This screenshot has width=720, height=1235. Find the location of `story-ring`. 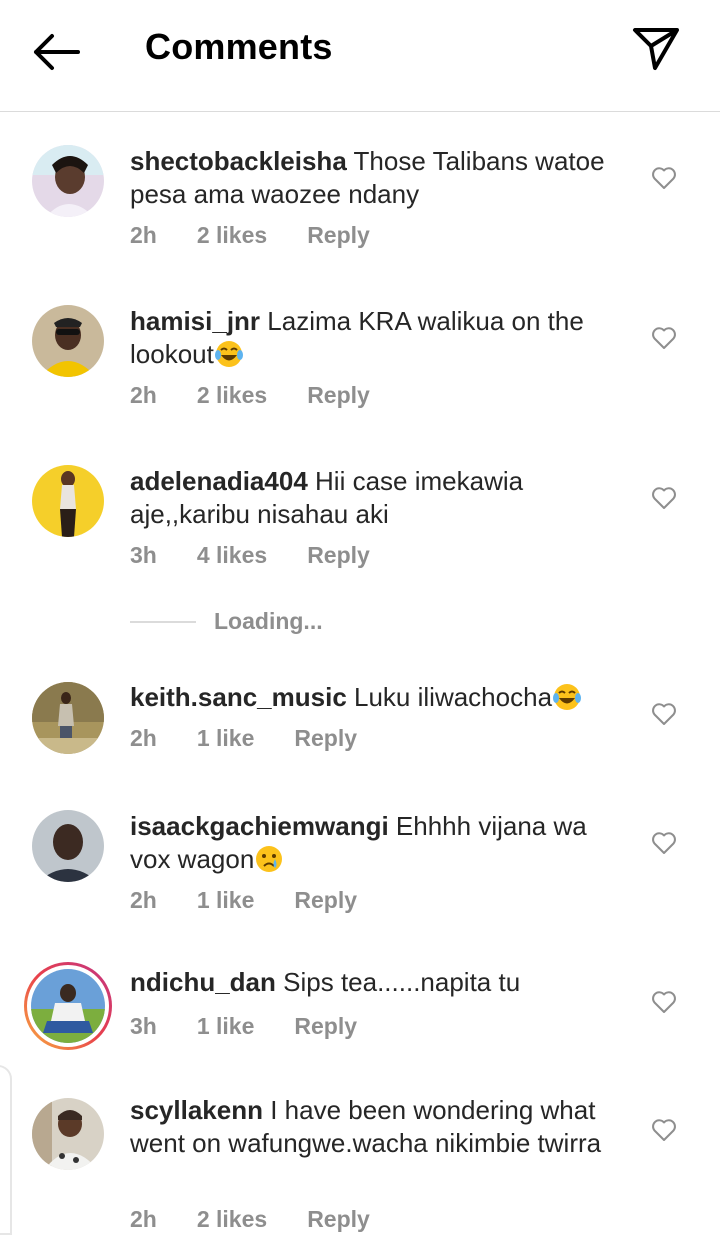

story-ring is located at coordinates (68, 1006).